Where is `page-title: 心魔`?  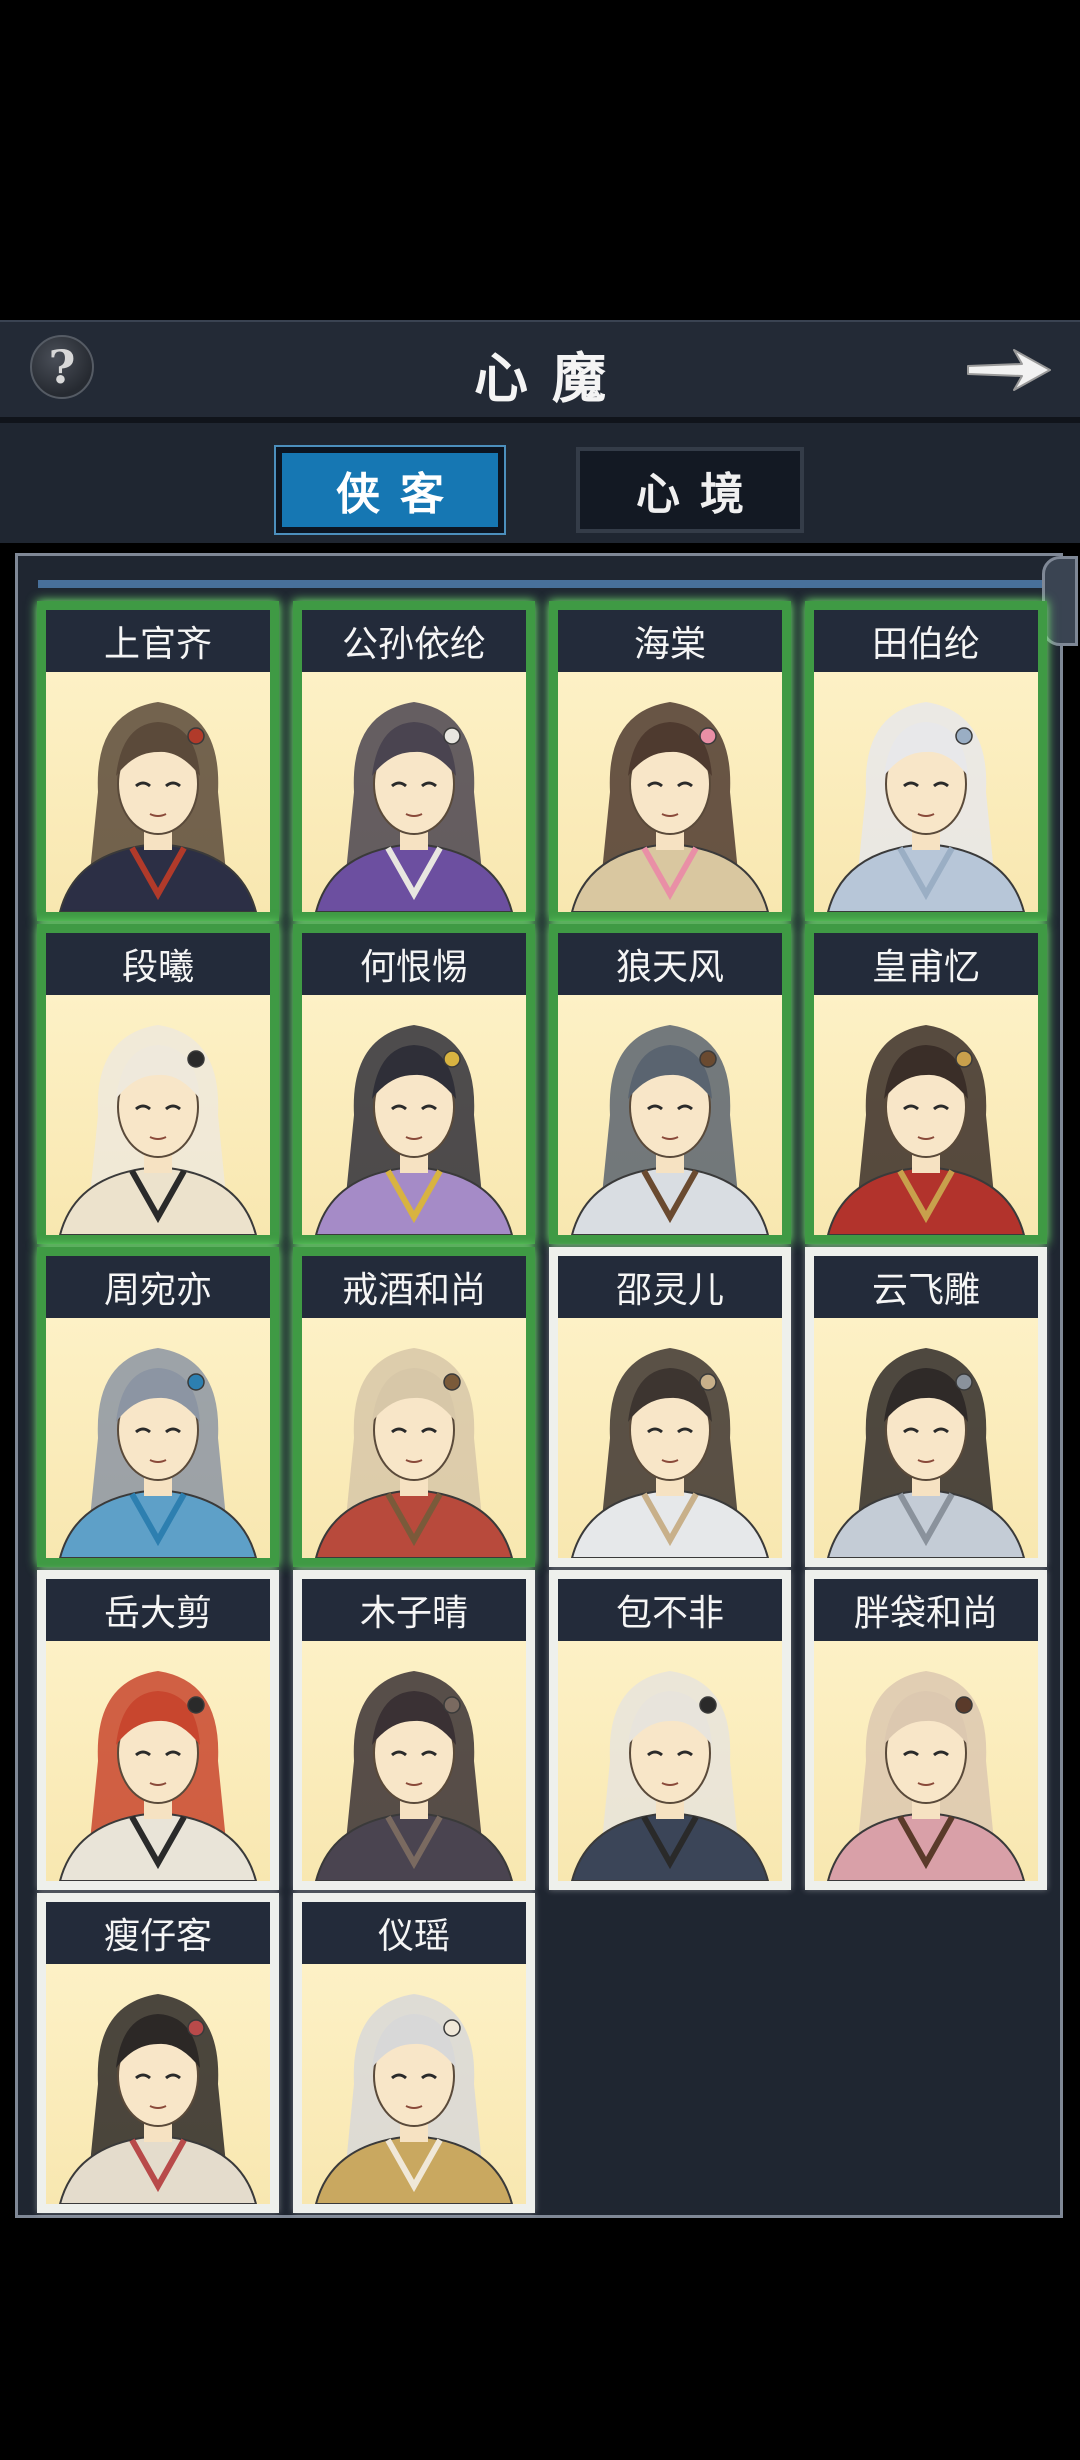 page-title: 心魔 is located at coordinates (552, 378).